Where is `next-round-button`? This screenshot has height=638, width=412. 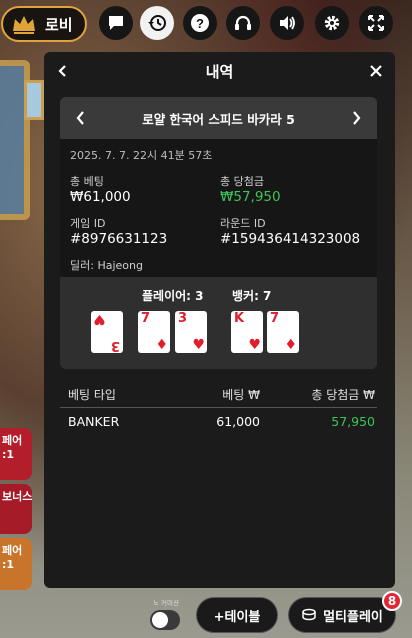 next-round-button is located at coordinates (356, 118).